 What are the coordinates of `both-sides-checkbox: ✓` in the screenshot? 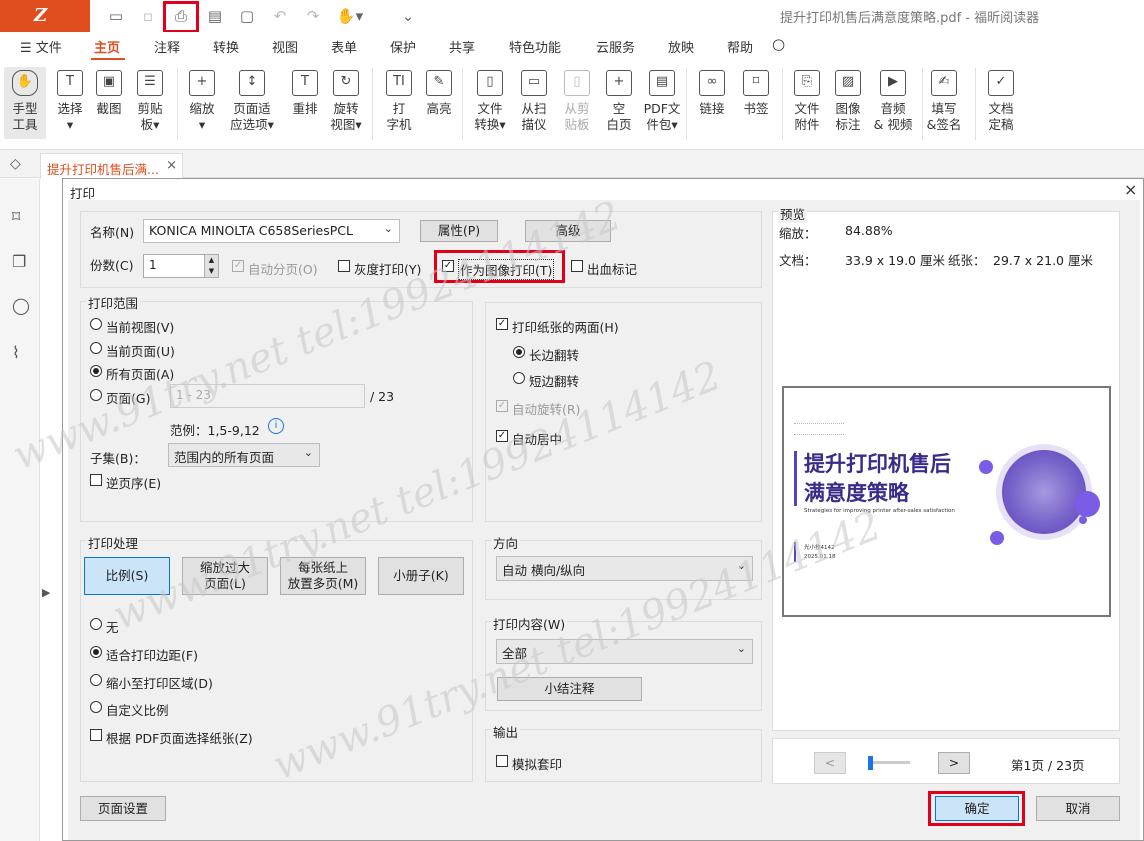 It's located at (502, 324).